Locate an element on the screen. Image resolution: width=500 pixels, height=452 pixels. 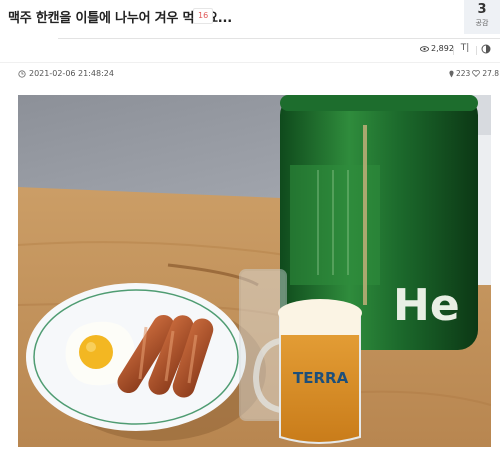
post-toolbar: 2,892 T| is located at coordinates (250, 50).